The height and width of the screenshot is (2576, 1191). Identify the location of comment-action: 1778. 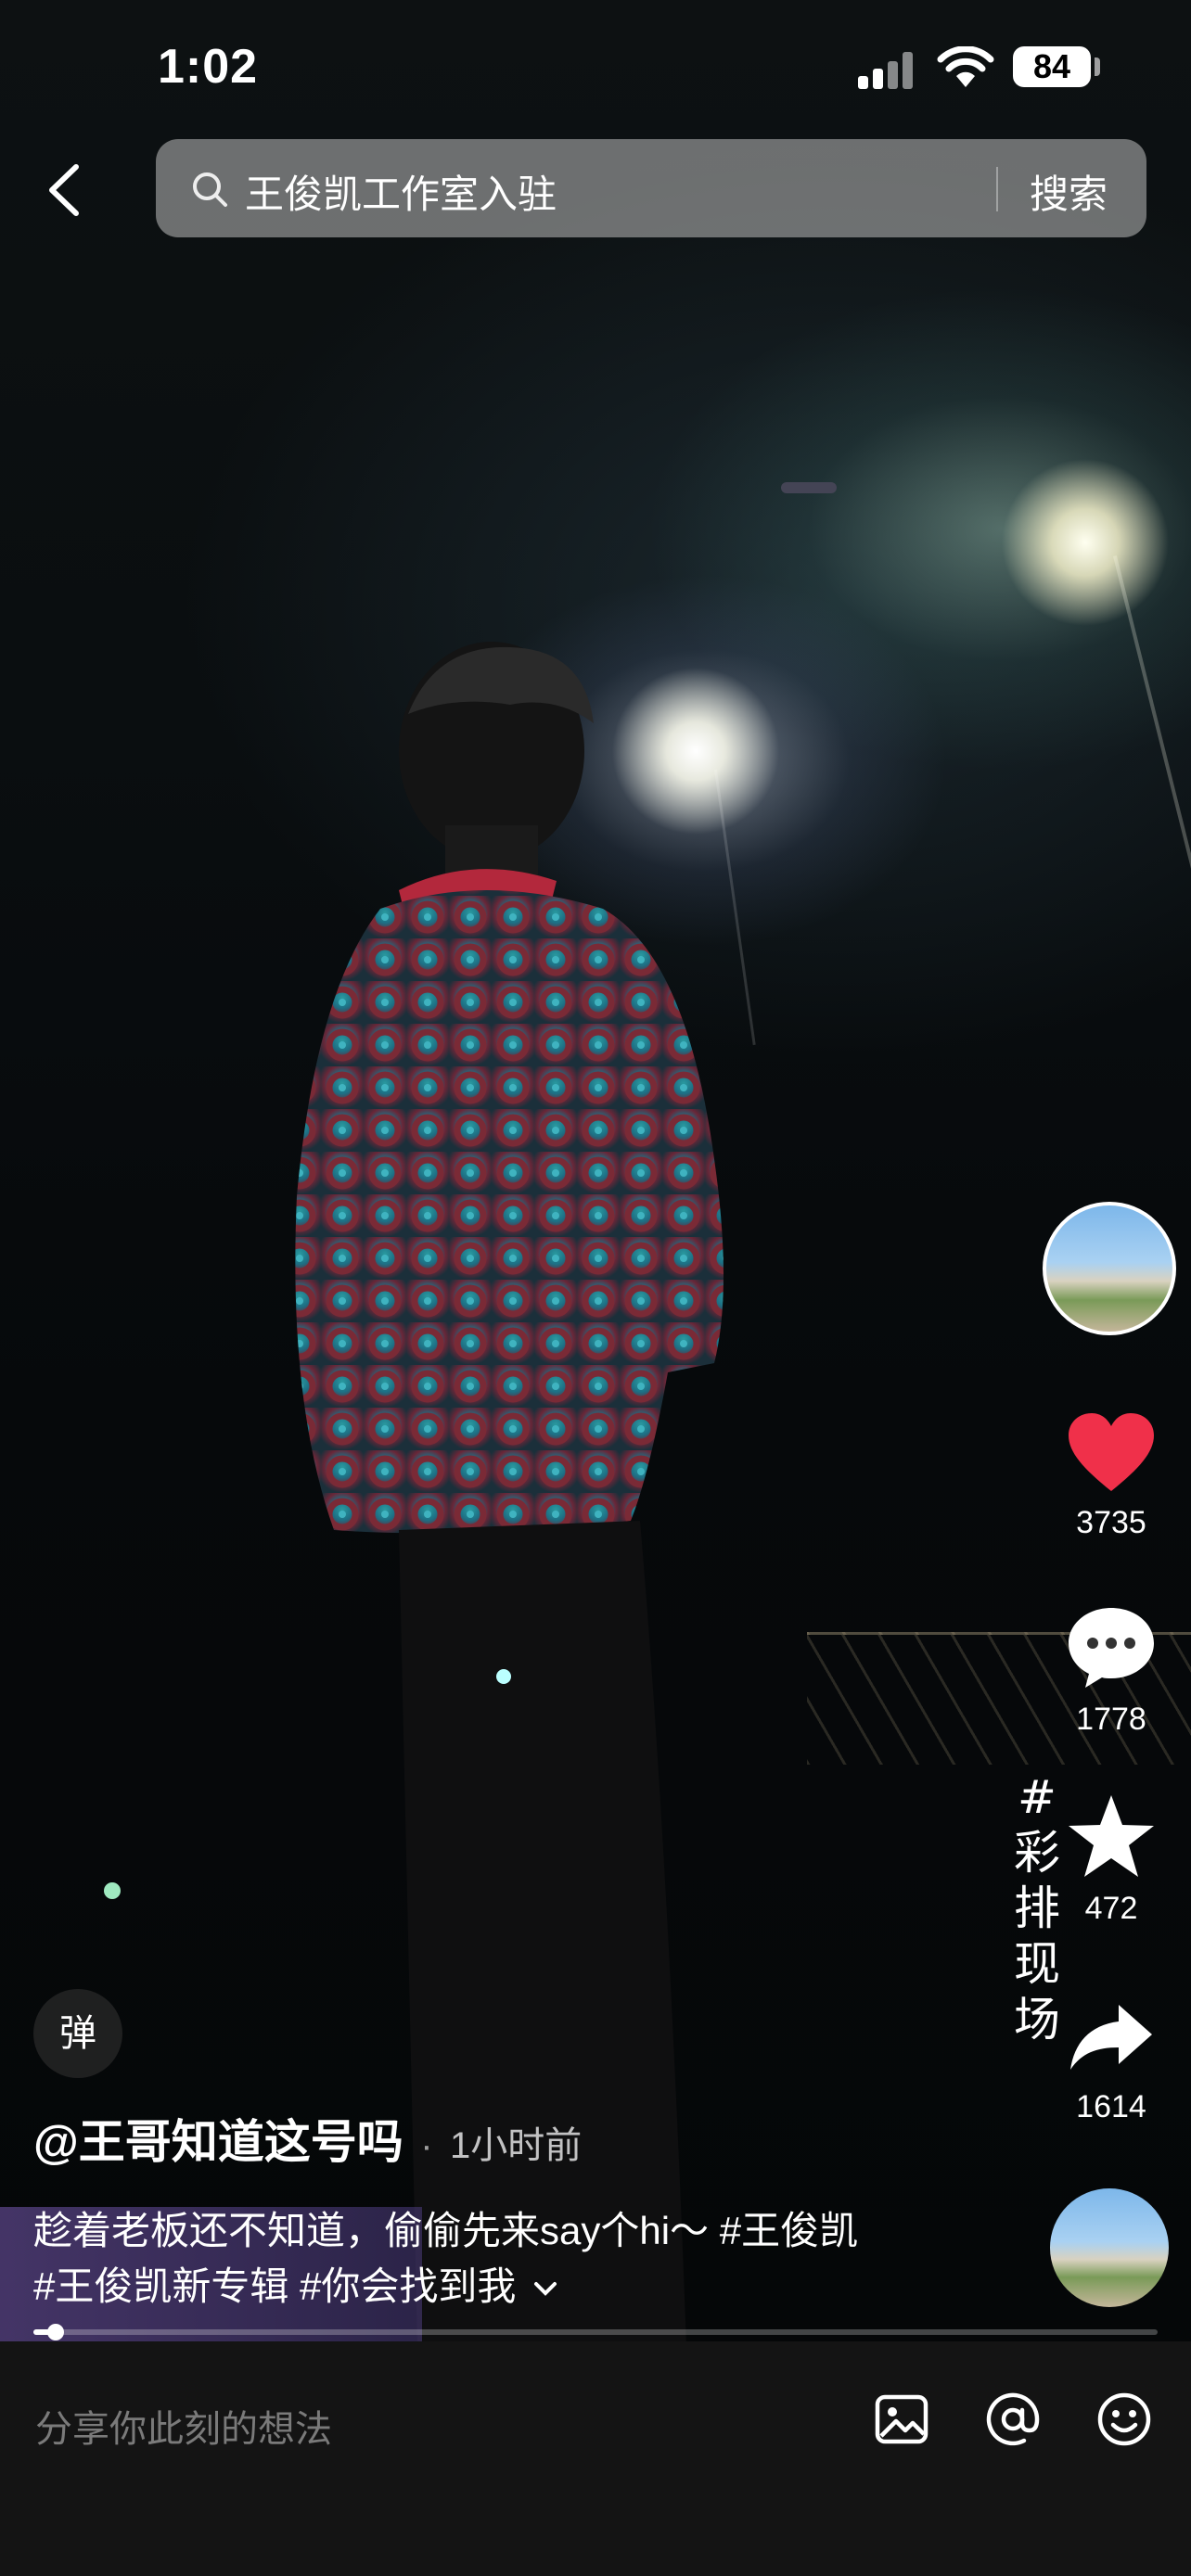
(1111, 1670).